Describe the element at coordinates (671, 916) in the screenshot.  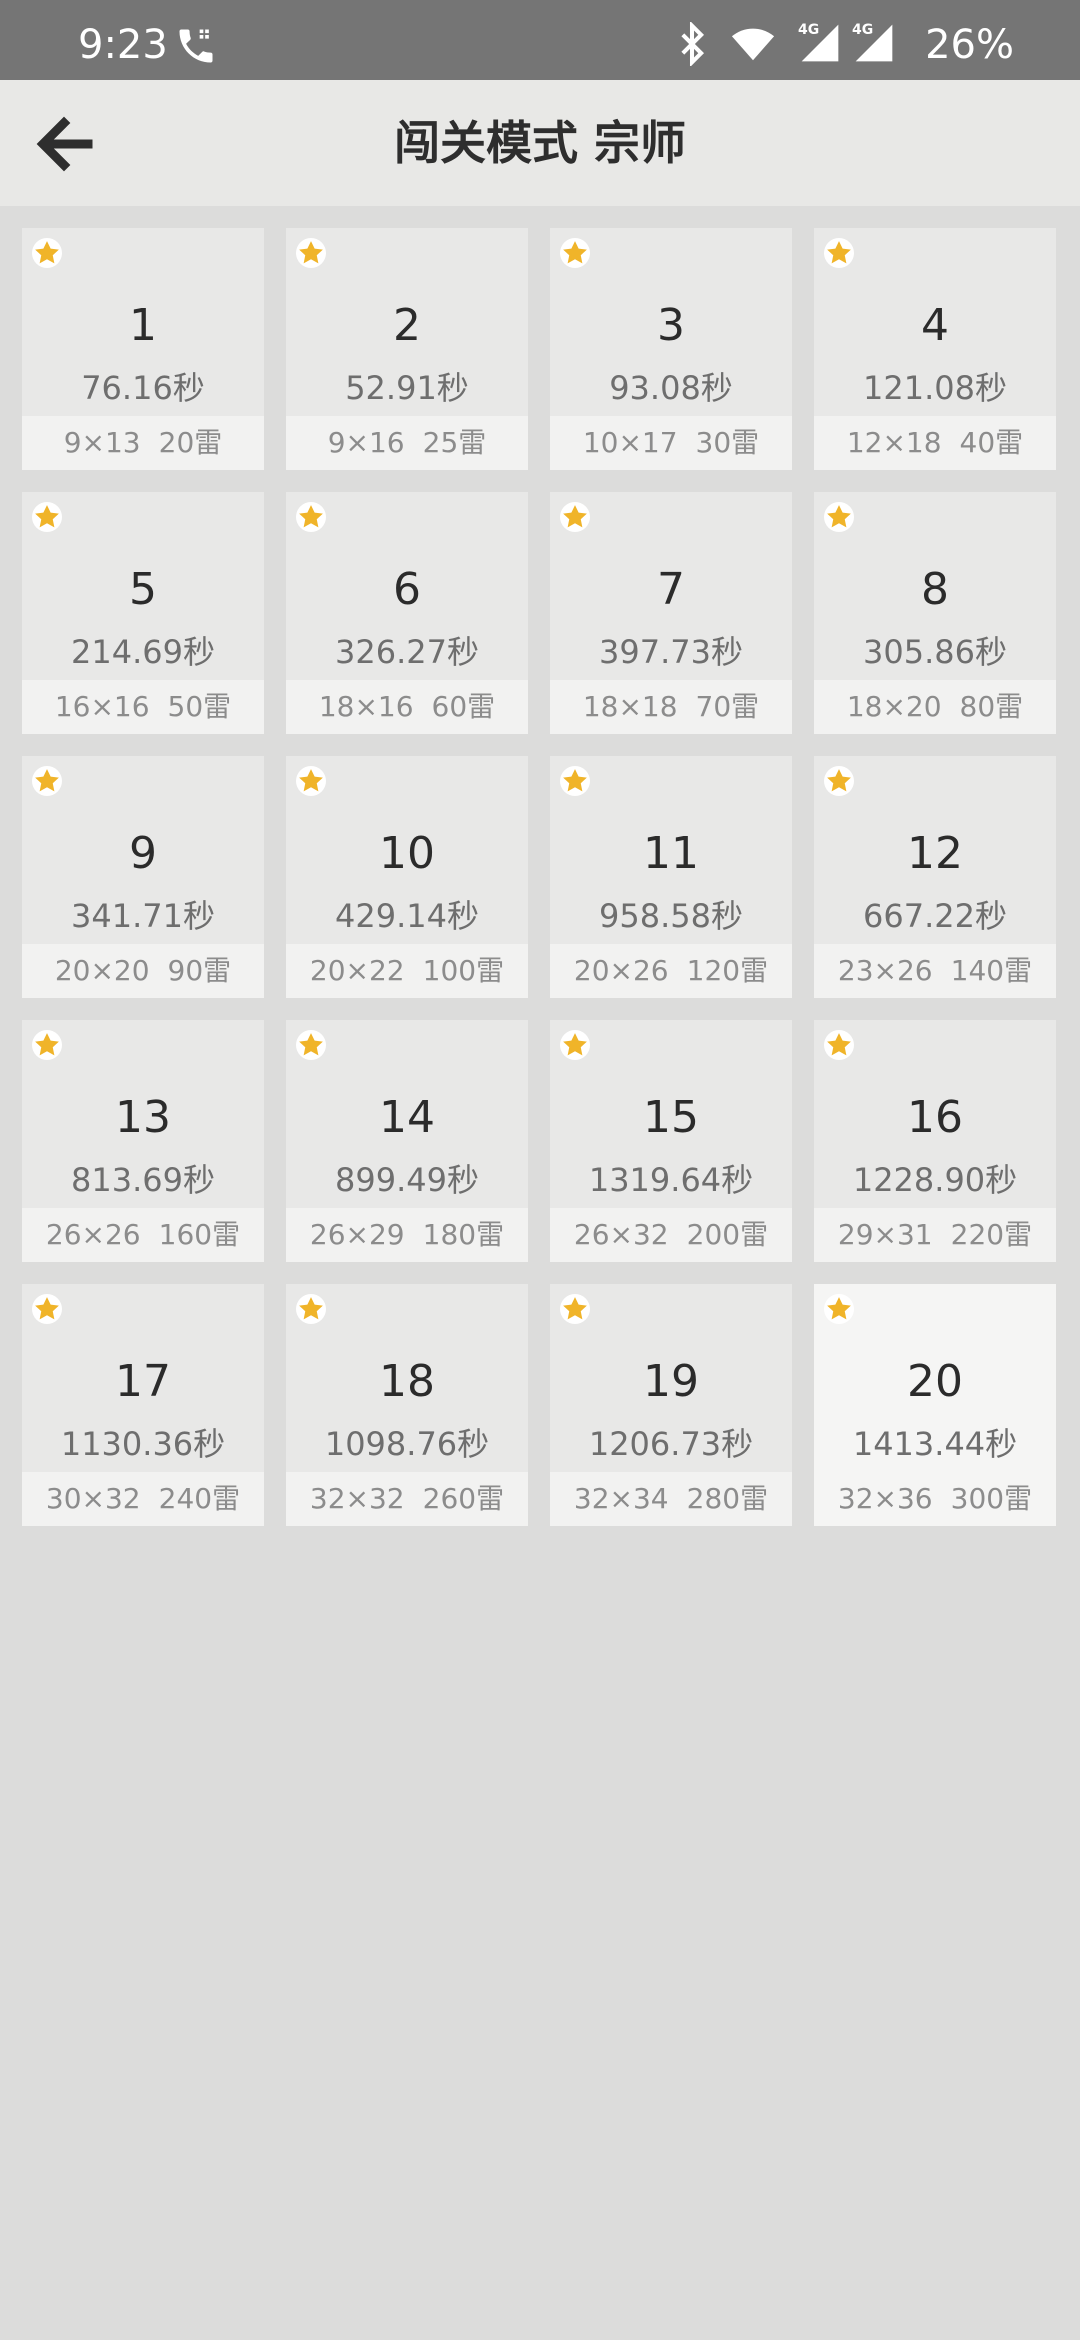
I see `level-best-time: 958.58秒` at that location.